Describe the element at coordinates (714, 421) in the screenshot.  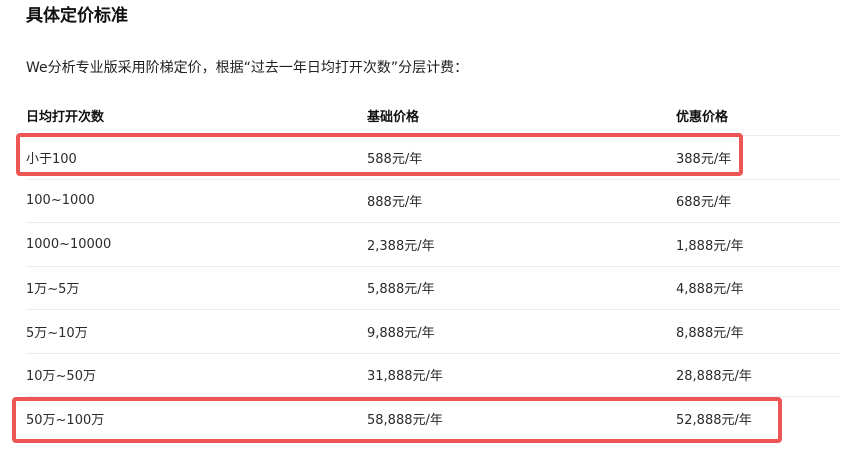
I see `discount-price-cell: 52,888元/年` at that location.